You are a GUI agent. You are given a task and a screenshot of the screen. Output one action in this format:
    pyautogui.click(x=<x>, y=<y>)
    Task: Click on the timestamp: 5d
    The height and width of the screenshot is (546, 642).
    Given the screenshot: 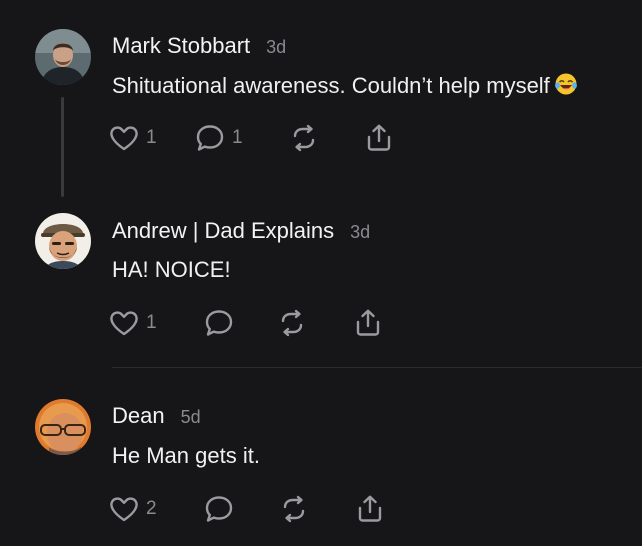 What is the action you would take?
    pyautogui.click(x=191, y=417)
    